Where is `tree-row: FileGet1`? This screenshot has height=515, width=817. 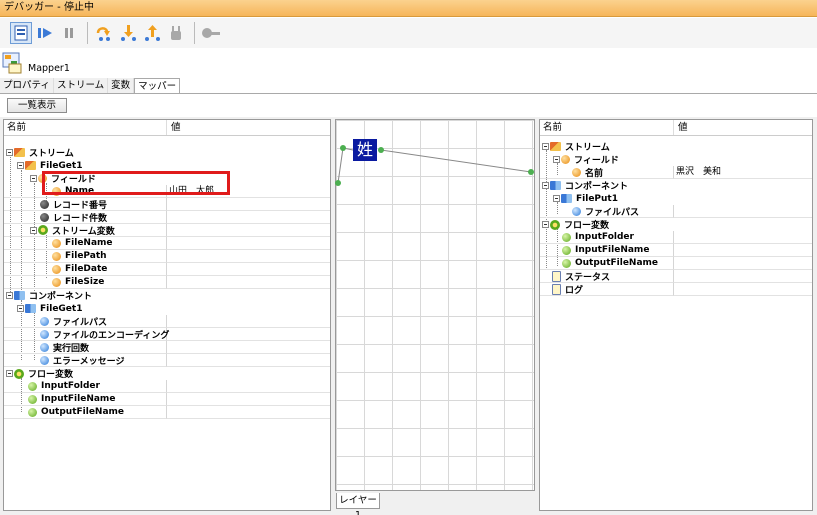
tree-row: FileGet1 is located at coordinates (167, 308).